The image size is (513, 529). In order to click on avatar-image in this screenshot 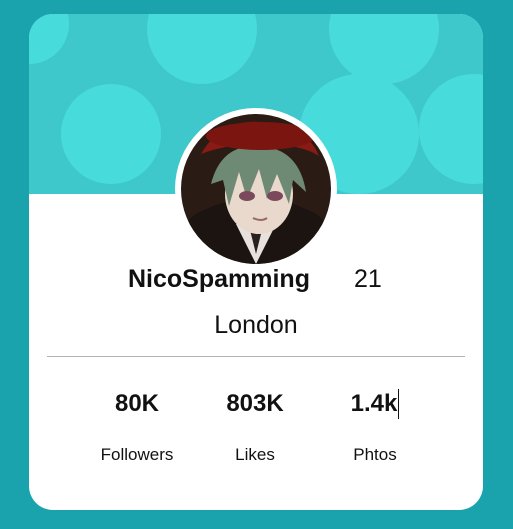, I will do `click(256, 189)`.